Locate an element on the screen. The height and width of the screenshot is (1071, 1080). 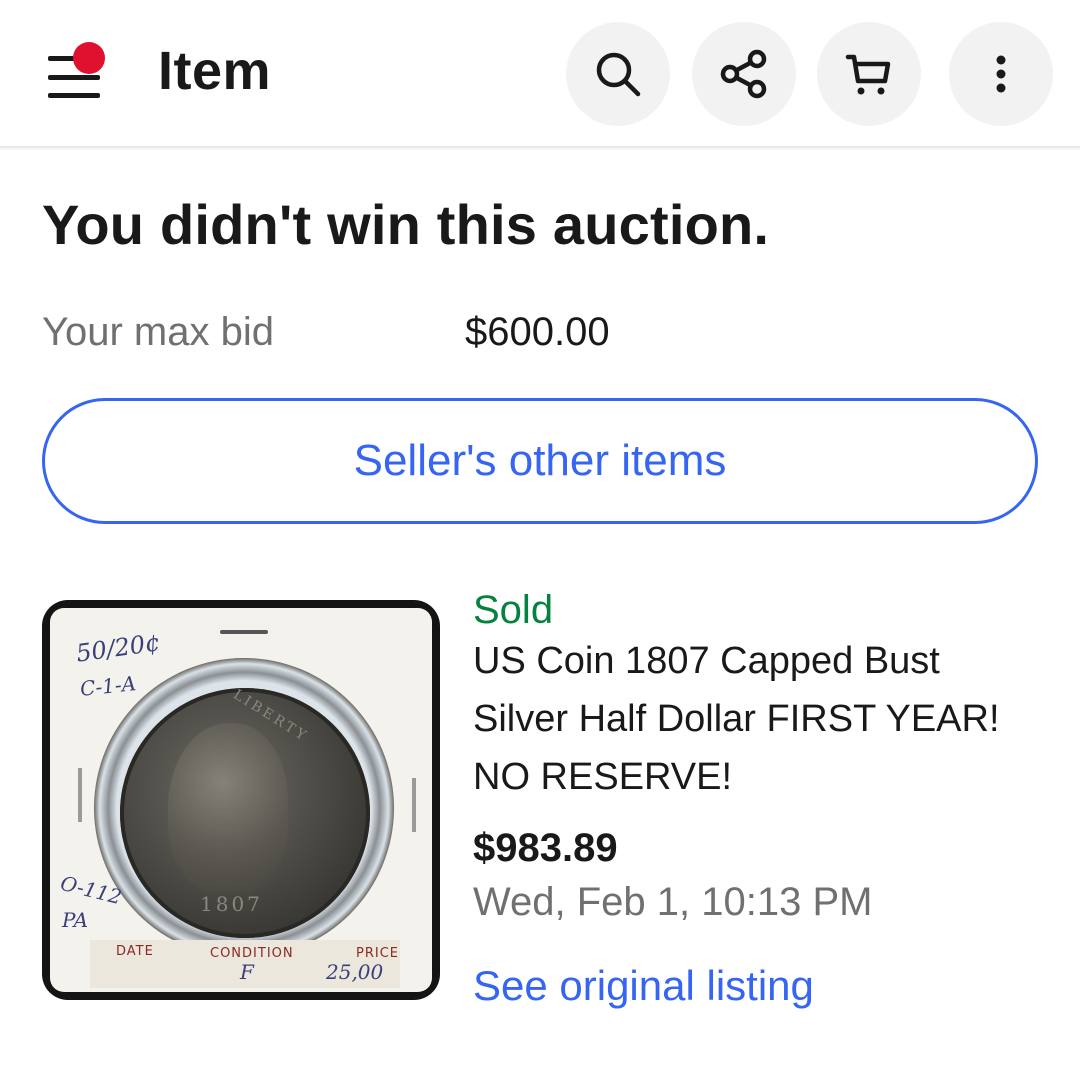
share-icon is located at coordinates (743, 74).